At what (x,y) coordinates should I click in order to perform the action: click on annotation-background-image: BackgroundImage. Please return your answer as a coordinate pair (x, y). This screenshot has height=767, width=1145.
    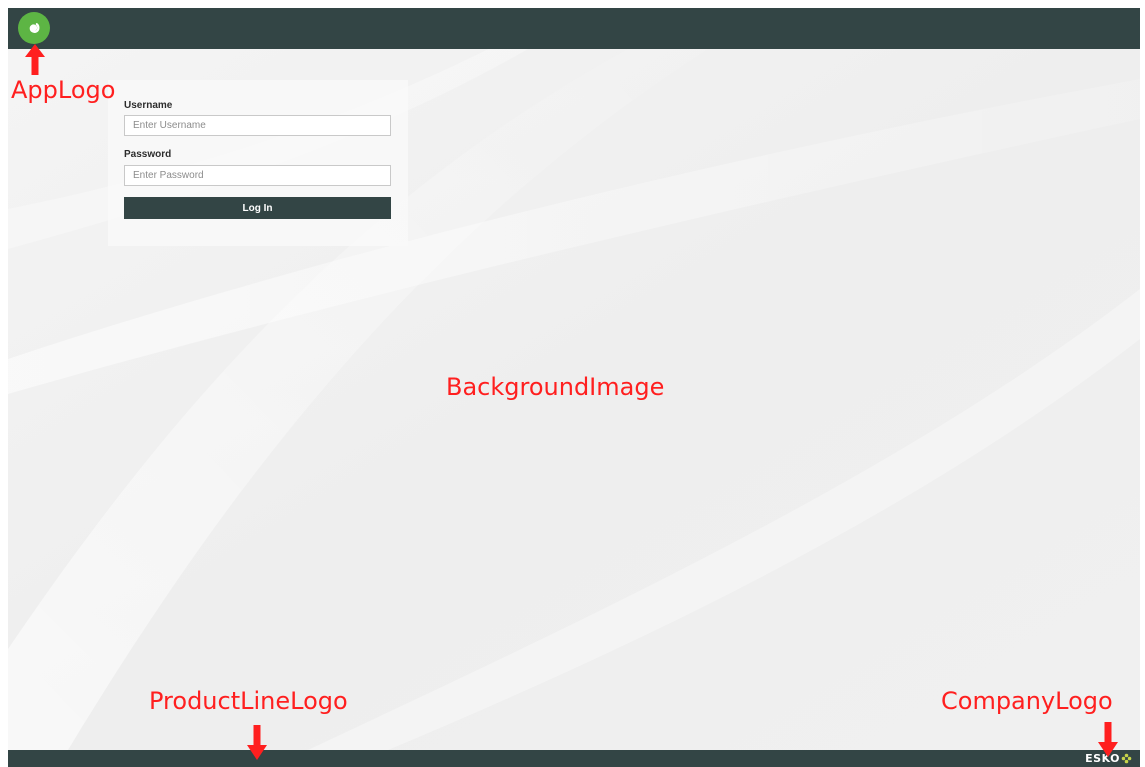
    Looking at the image, I should click on (555, 387).